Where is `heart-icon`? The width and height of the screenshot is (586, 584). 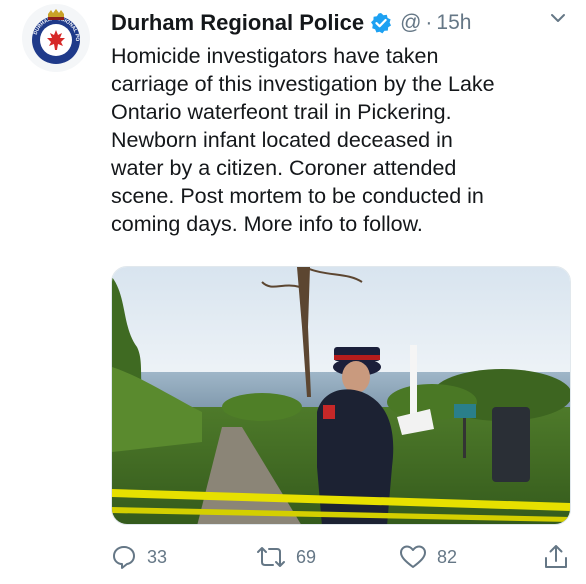 heart-icon is located at coordinates (413, 557).